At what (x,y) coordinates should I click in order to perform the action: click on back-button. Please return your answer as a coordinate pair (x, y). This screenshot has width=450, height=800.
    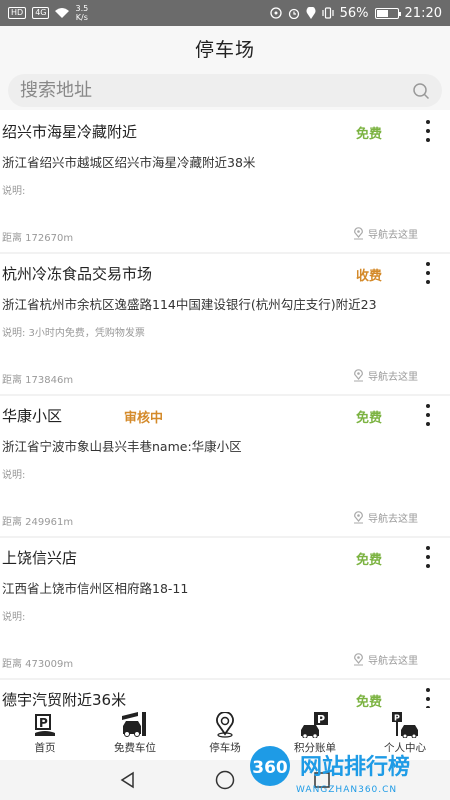
    Looking at the image, I should click on (128, 780).